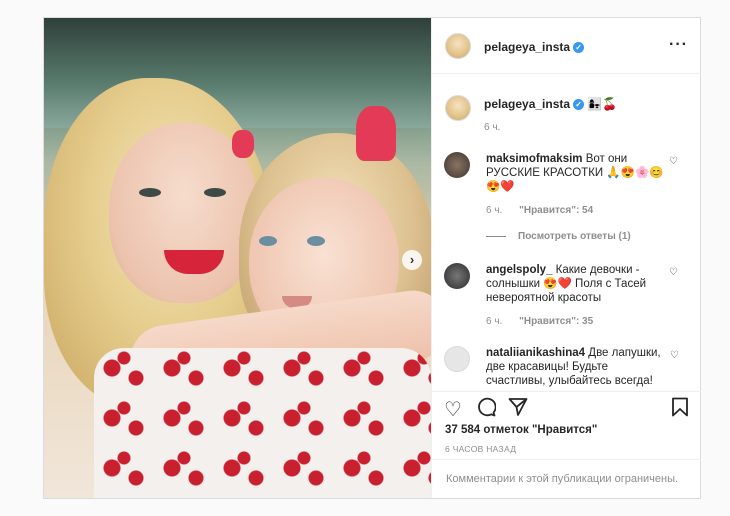 Image resolution: width=730 pixels, height=516 pixels. Describe the element at coordinates (558, 236) in the screenshot. I see `view-replies-button: Посмотреть ответы (1)` at that location.